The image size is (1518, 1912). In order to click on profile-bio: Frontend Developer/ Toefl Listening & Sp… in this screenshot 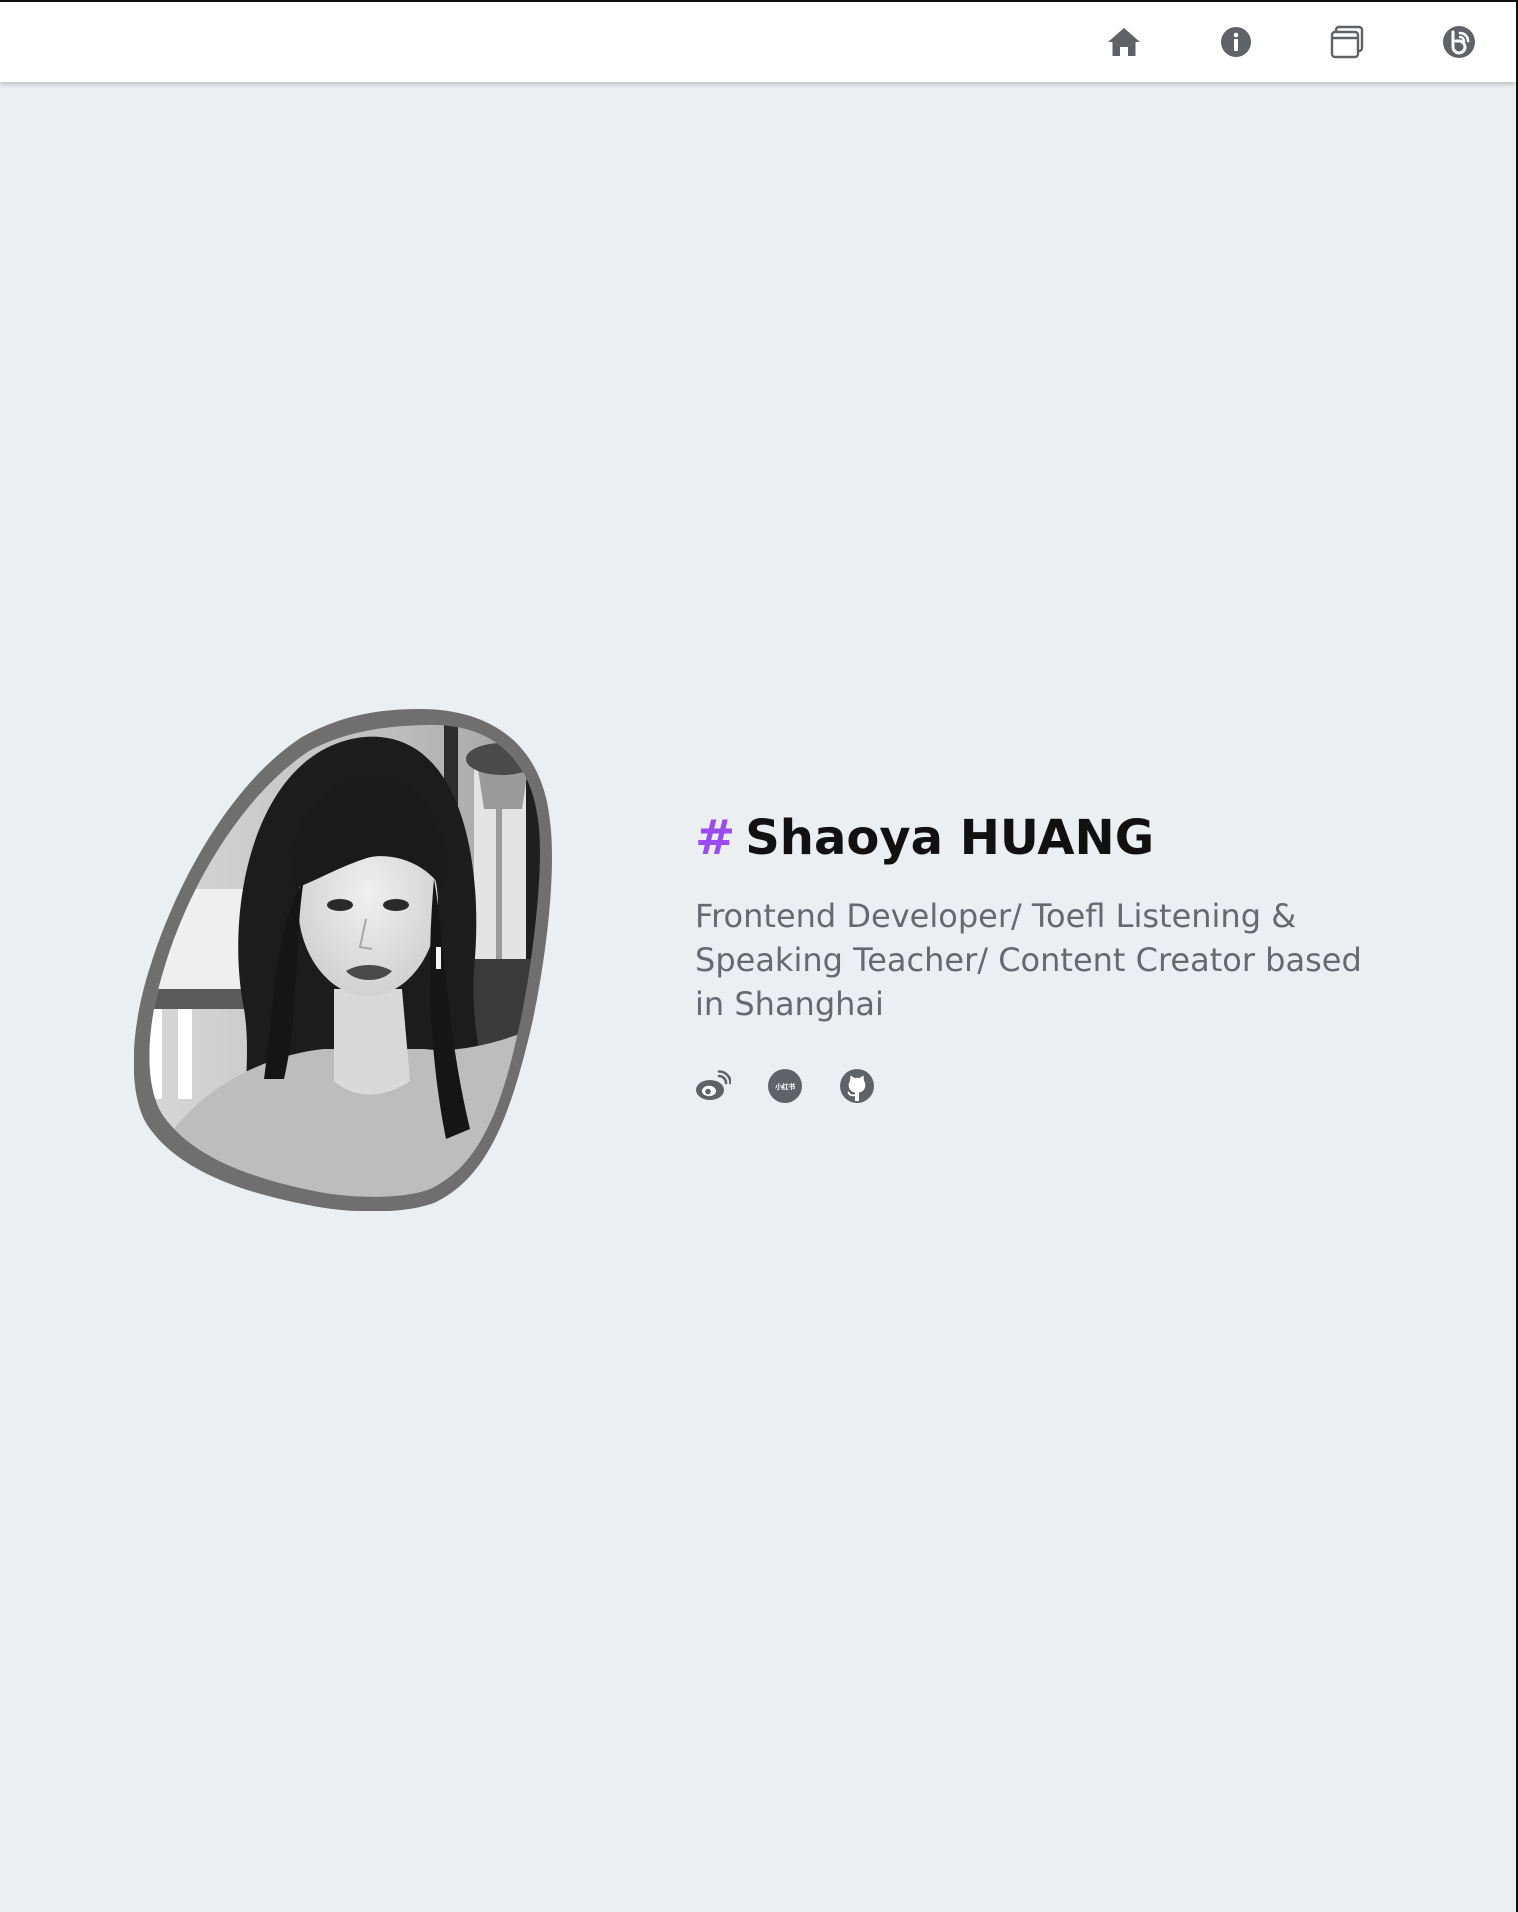, I will do `click(1028, 960)`.